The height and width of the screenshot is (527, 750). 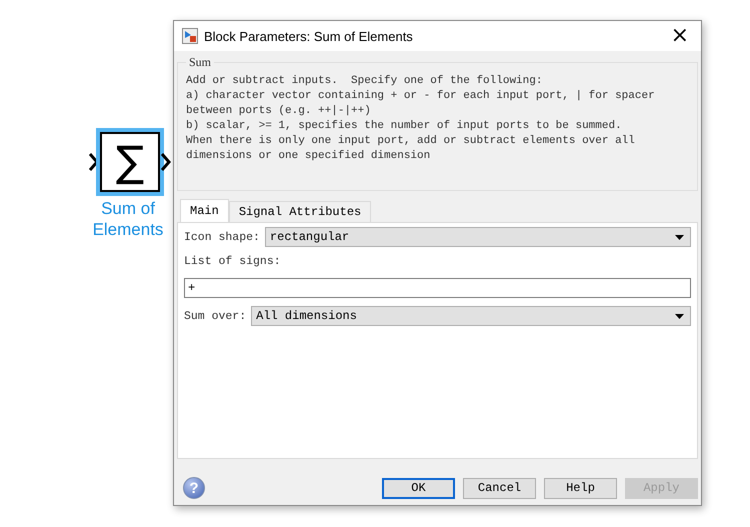 What do you see at coordinates (679, 36) in the screenshot?
I see `close-button: ×` at bounding box center [679, 36].